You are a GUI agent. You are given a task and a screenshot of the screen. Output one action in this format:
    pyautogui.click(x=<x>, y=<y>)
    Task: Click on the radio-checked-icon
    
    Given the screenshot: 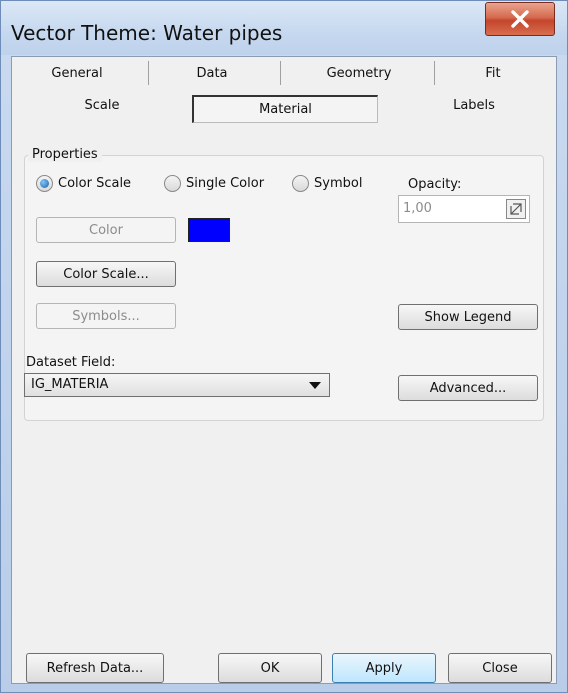 What is the action you would take?
    pyautogui.click(x=44, y=183)
    